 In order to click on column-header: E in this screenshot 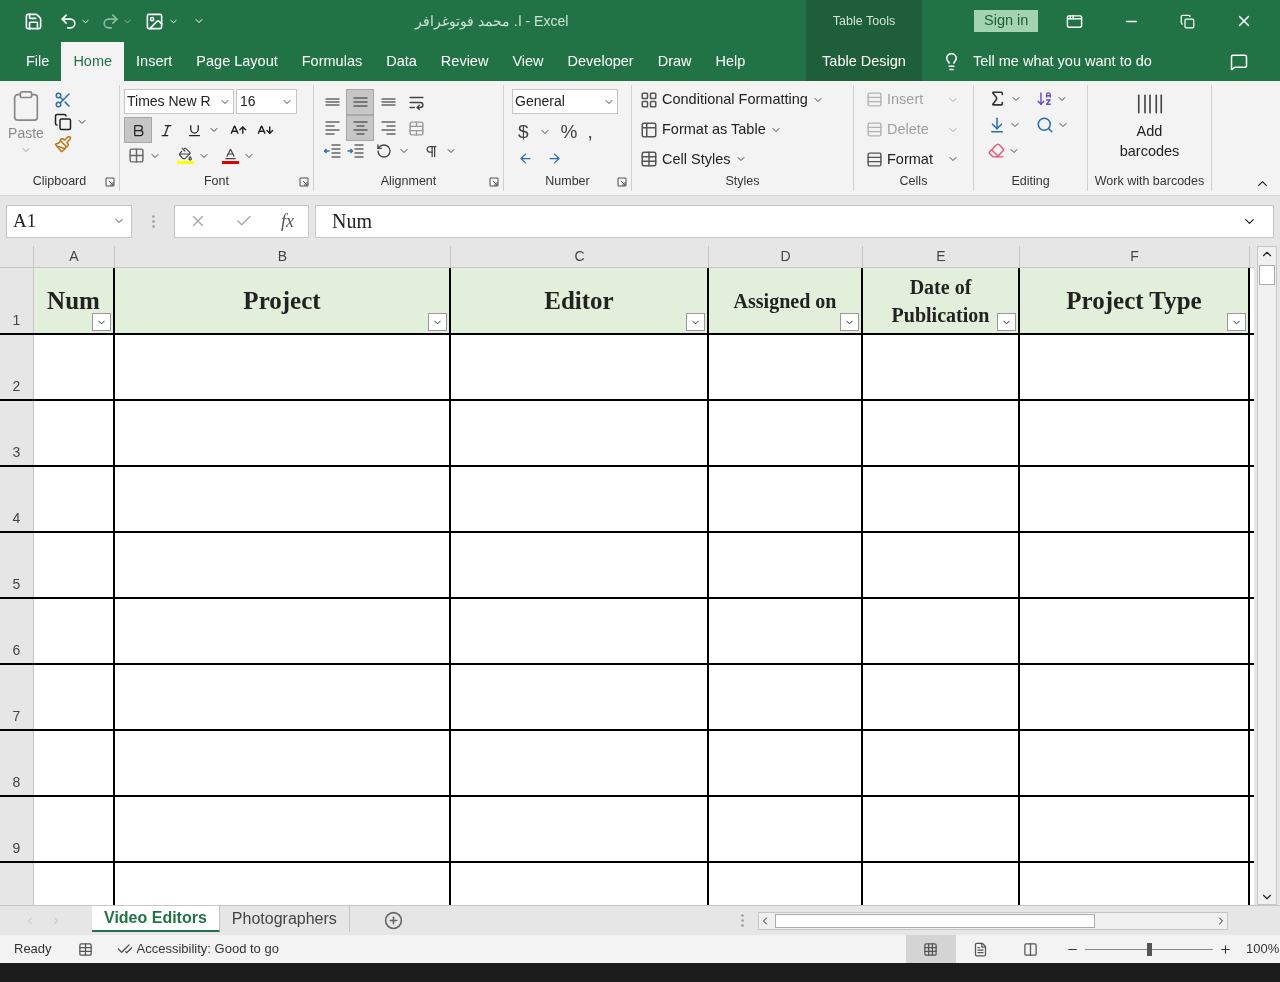, I will do `click(941, 256)`.